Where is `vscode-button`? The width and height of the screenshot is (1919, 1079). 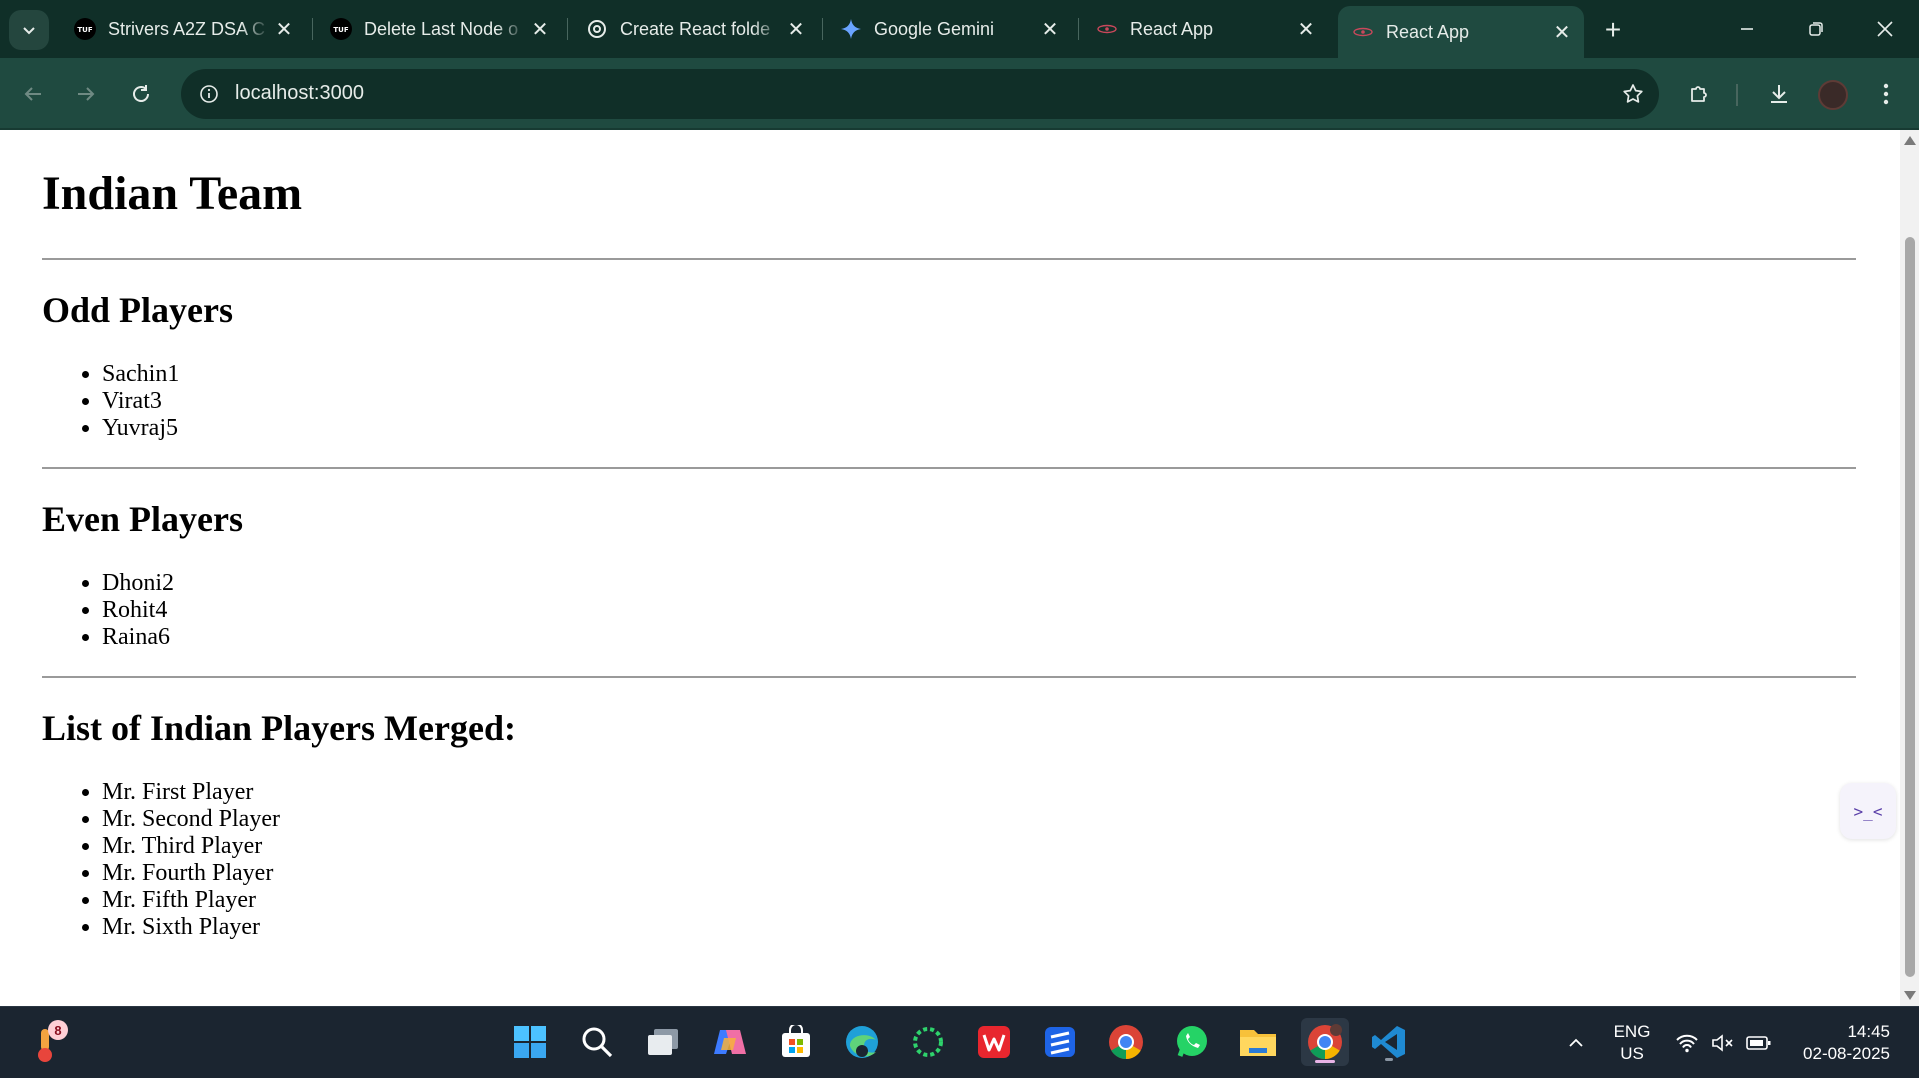 vscode-button is located at coordinates (1389, 1042).